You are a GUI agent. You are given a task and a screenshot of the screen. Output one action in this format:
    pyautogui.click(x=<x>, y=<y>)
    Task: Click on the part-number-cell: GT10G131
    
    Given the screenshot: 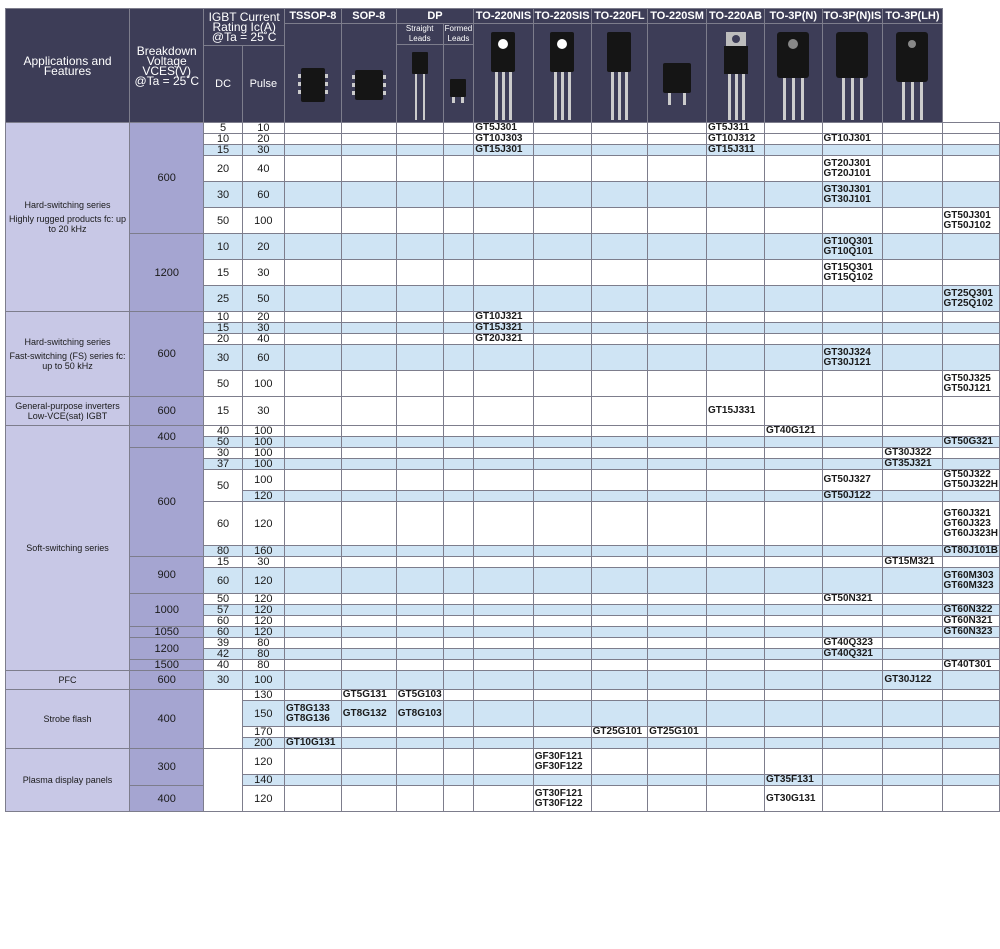 What is the action you would take?
    pyautogui.click(x=312, y=743)
    